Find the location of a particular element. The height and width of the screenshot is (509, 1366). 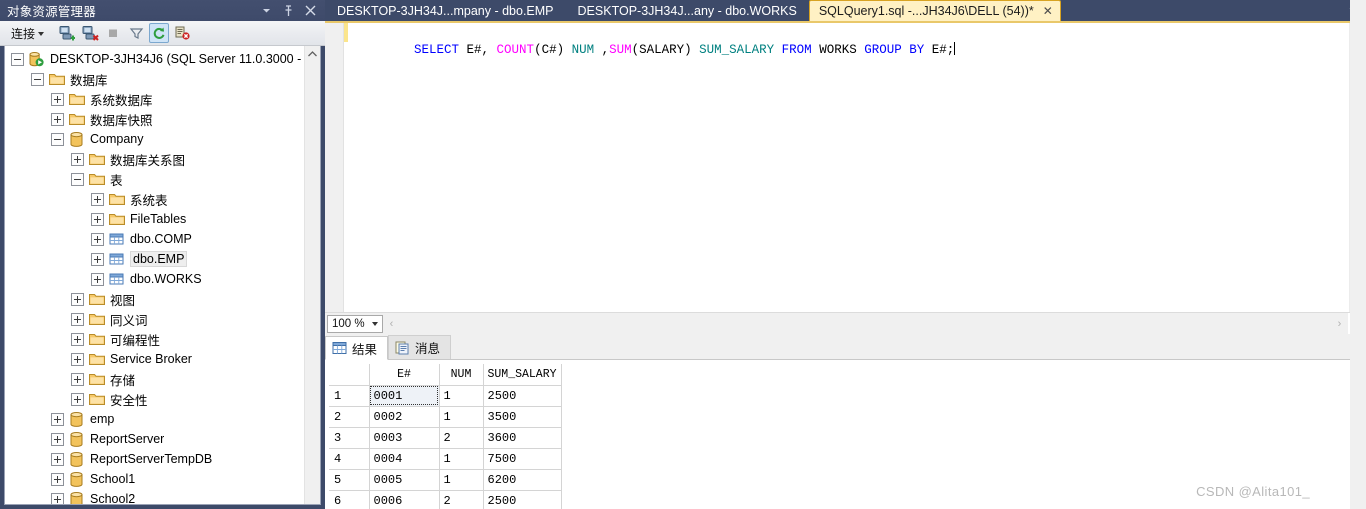

tree-node: 存储 is located at coordinates (154, 379).